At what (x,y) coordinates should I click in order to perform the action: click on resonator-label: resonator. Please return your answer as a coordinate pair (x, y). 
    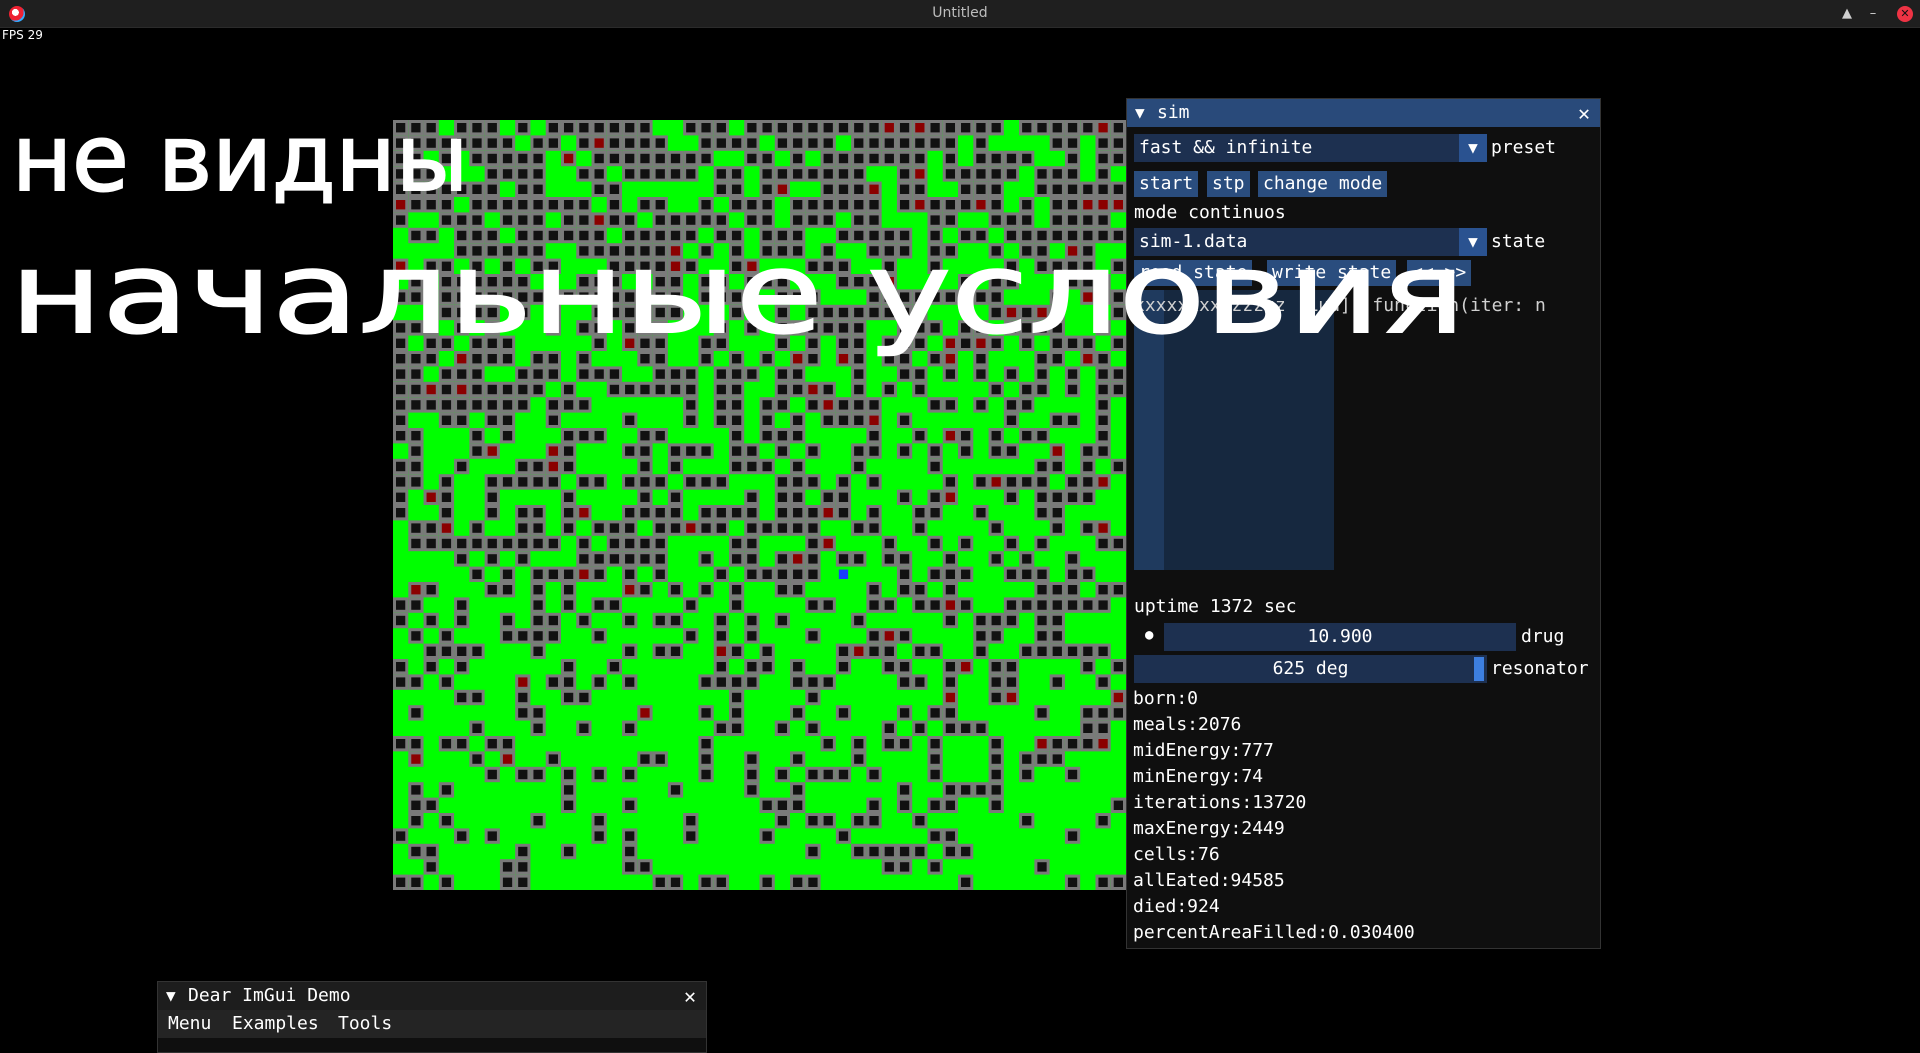
    Looking at the image, I should click on (1540, 668).